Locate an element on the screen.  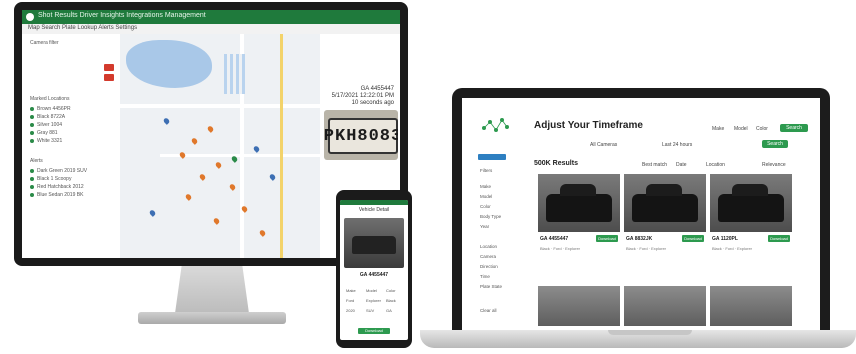
sidebar-tab-active is located at coordinates (492, 157).